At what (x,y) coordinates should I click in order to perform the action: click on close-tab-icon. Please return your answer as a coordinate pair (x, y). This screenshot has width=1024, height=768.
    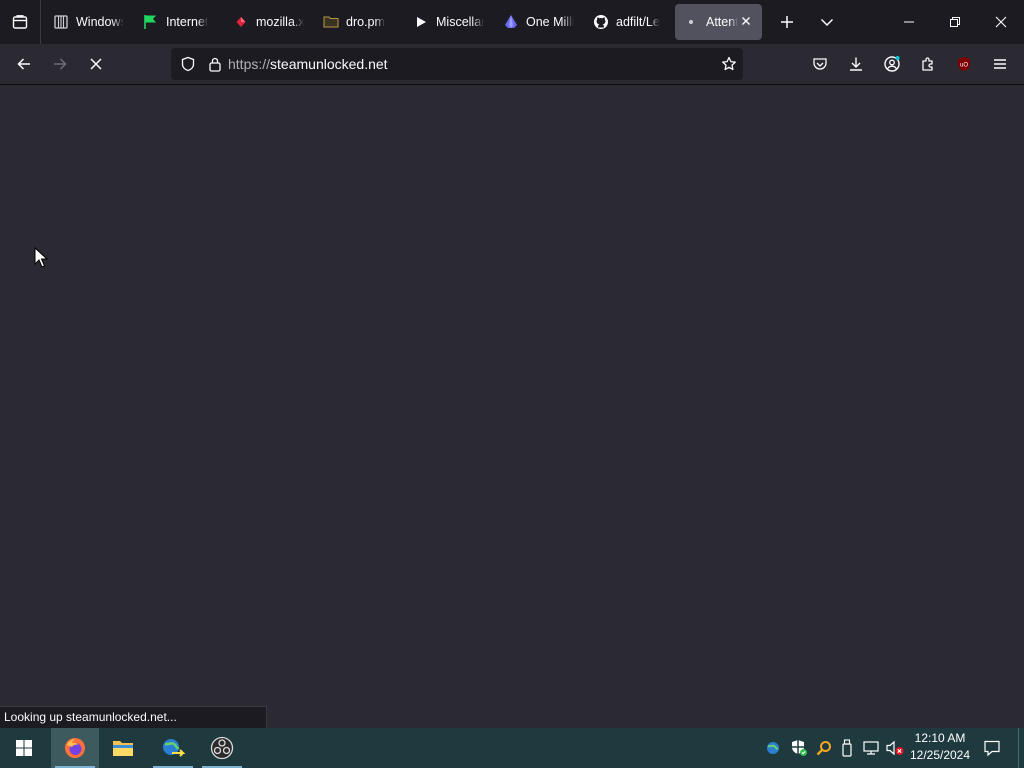
    Looking at the image, I should click on (746, 23).